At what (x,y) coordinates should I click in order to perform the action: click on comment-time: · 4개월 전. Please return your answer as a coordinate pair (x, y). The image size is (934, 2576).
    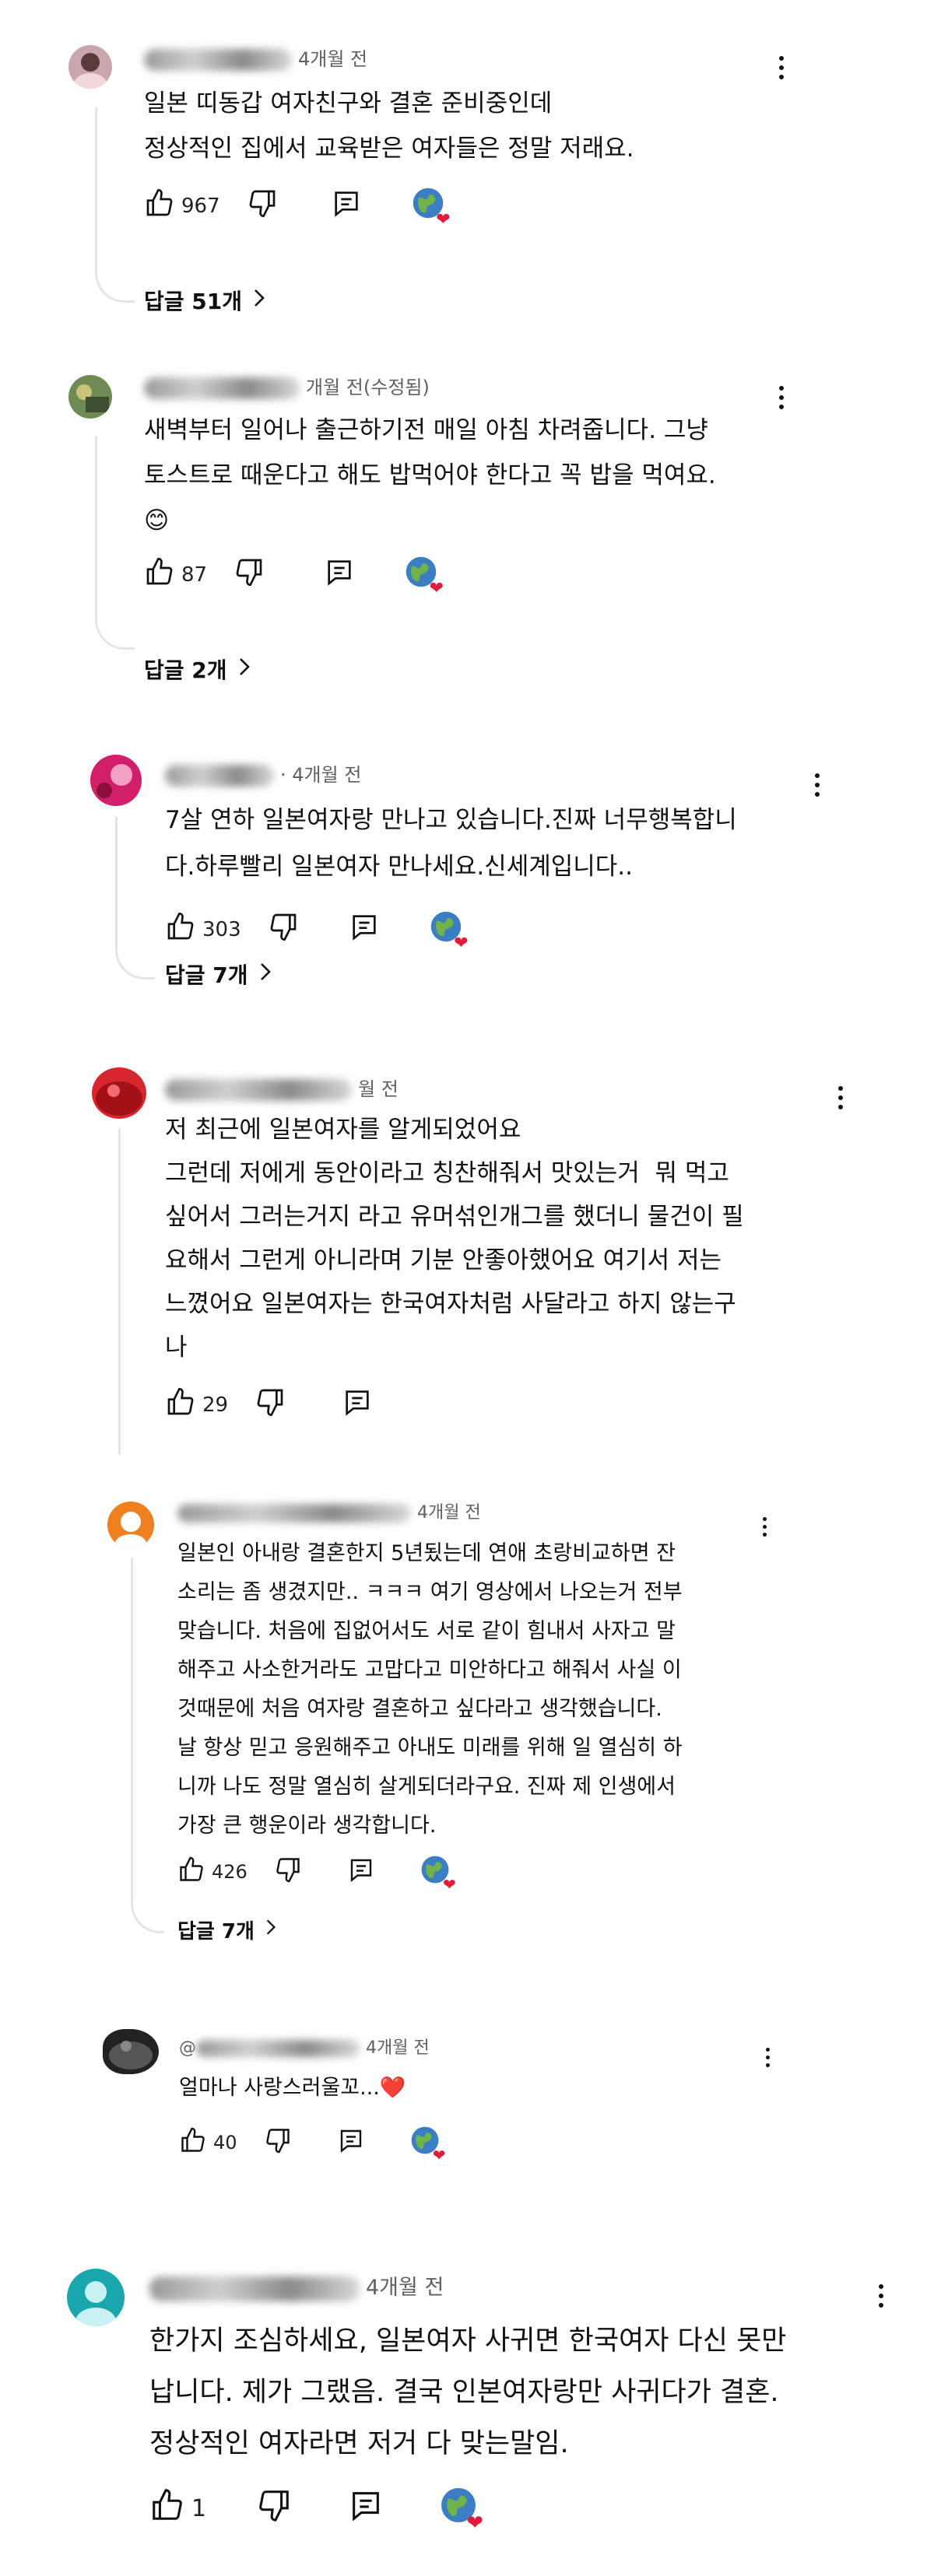
    Looking at the image, I should click on (321, 775).